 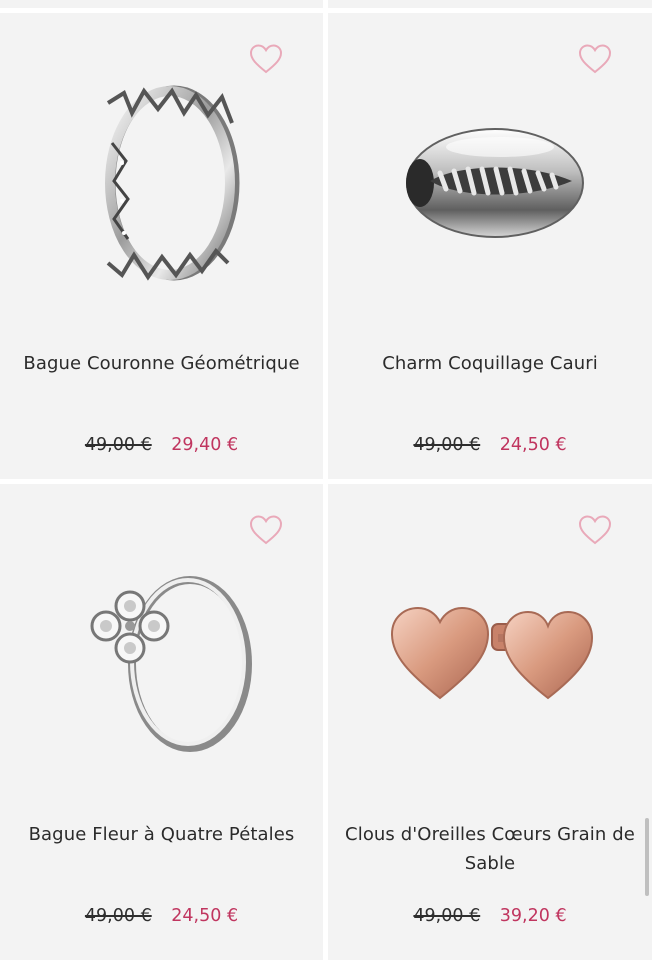 I want to click on product-name: Bague Fleur à Quatre Pétales, so click(x=161, y=834).